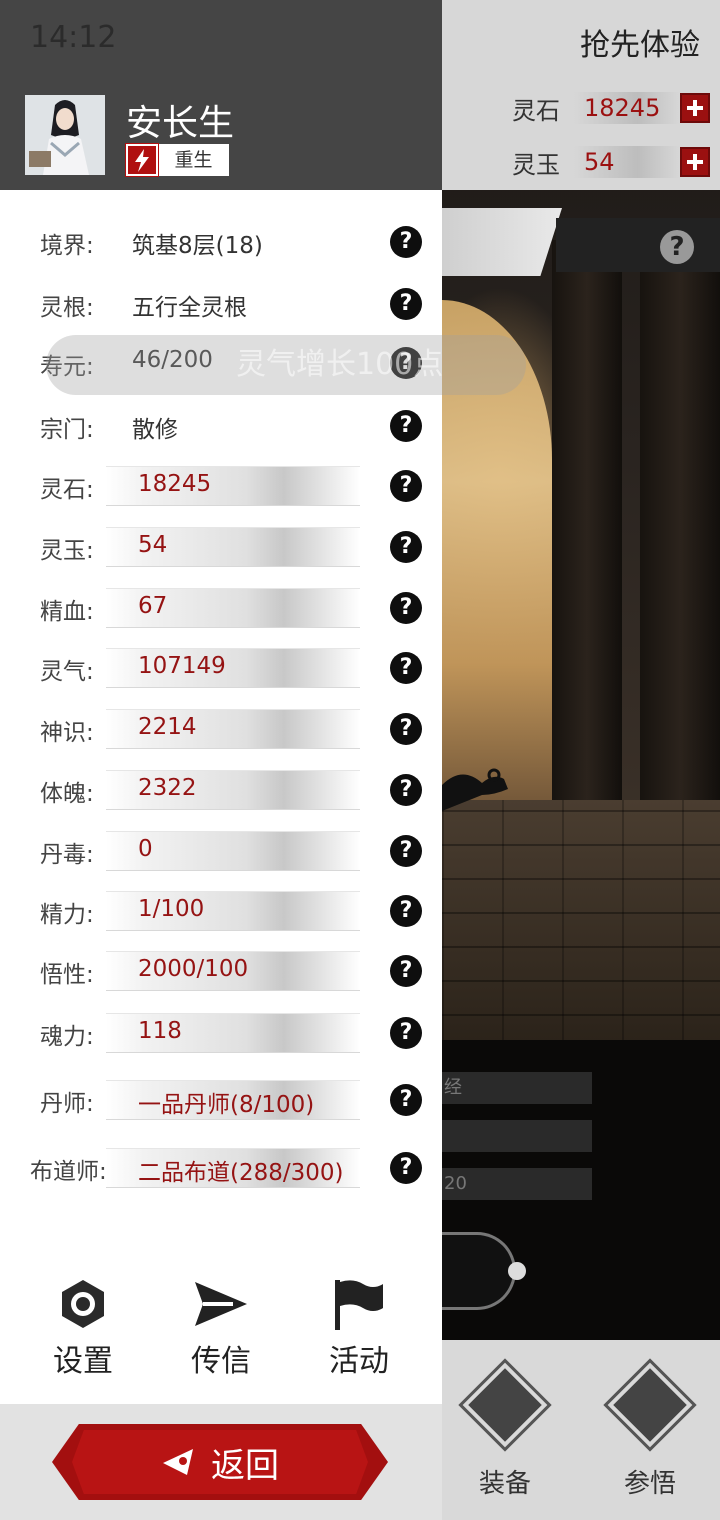  What do you see at coordinates (175, 484) in the screenshot?
I see `stat-value: 18245` at bounding box center [175, 484].